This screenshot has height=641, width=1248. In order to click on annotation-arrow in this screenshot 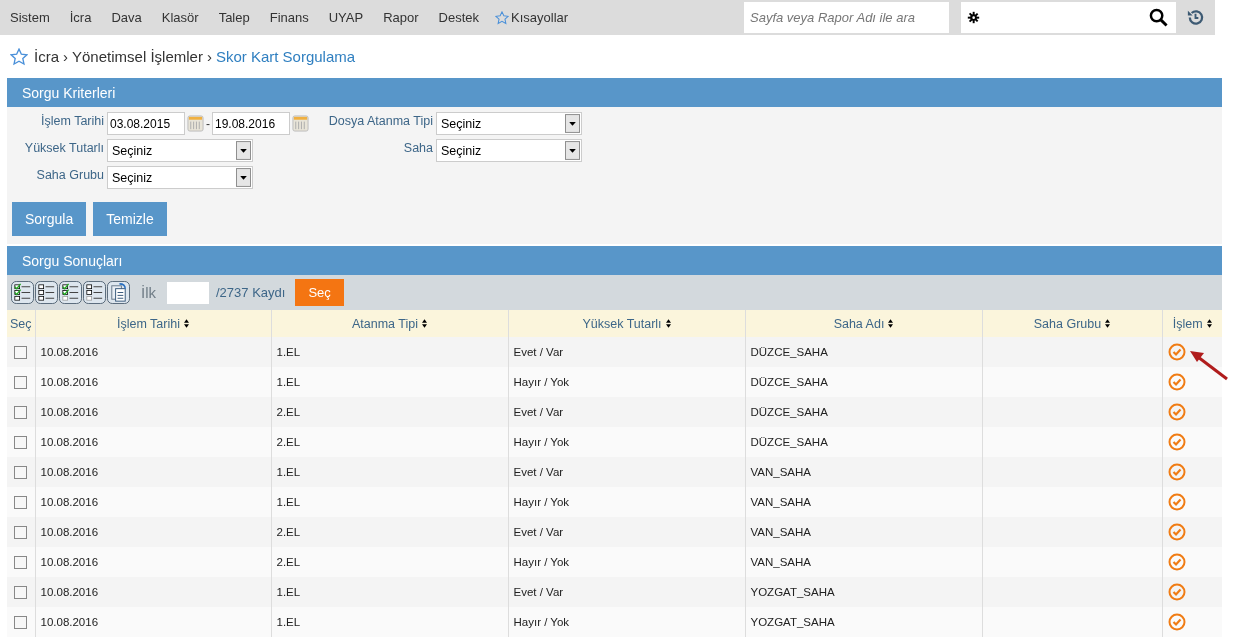, I will do `click(1209, 365)`.